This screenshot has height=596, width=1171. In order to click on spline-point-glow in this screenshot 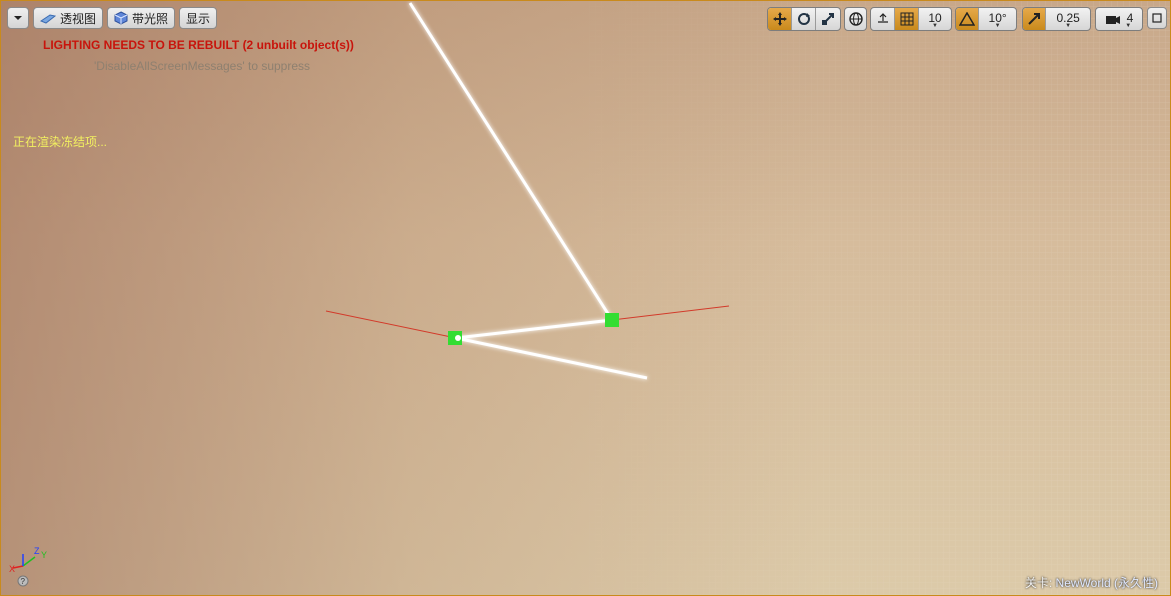, I will do `click(458, 338)`.